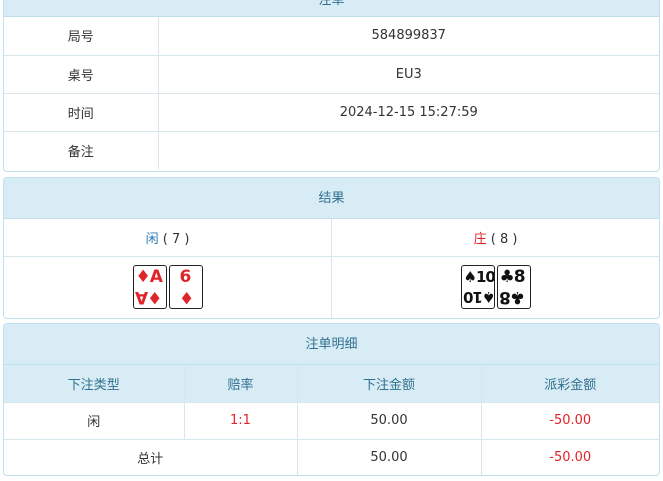  What do you see at coordinates (569, 456) in the screenshot?
I see `total-payout: -50.00` at bounding box center [569, 456].